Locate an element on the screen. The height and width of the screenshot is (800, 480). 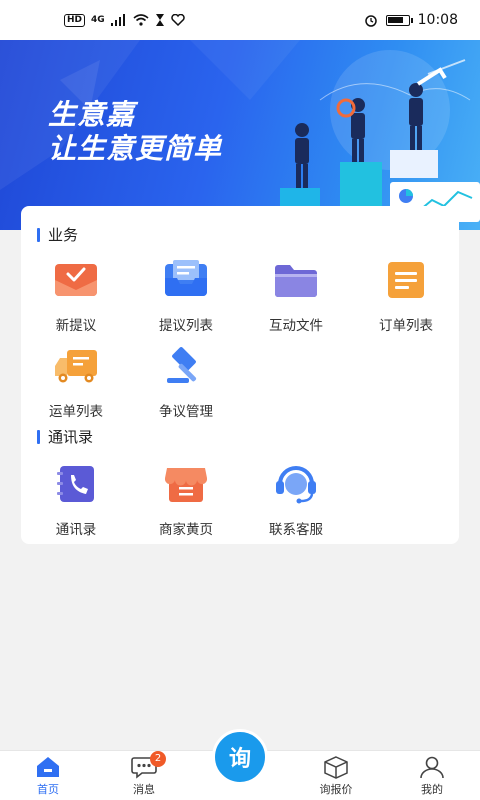
nav-mine-label: 我的 is located at coordinates (432, 789).